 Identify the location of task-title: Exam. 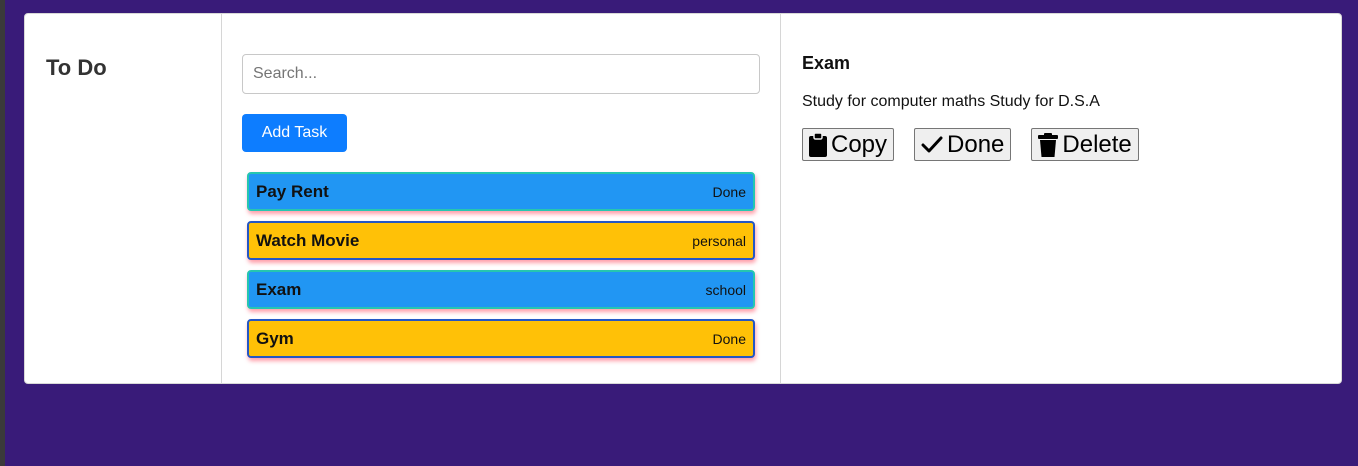
(279, 289).